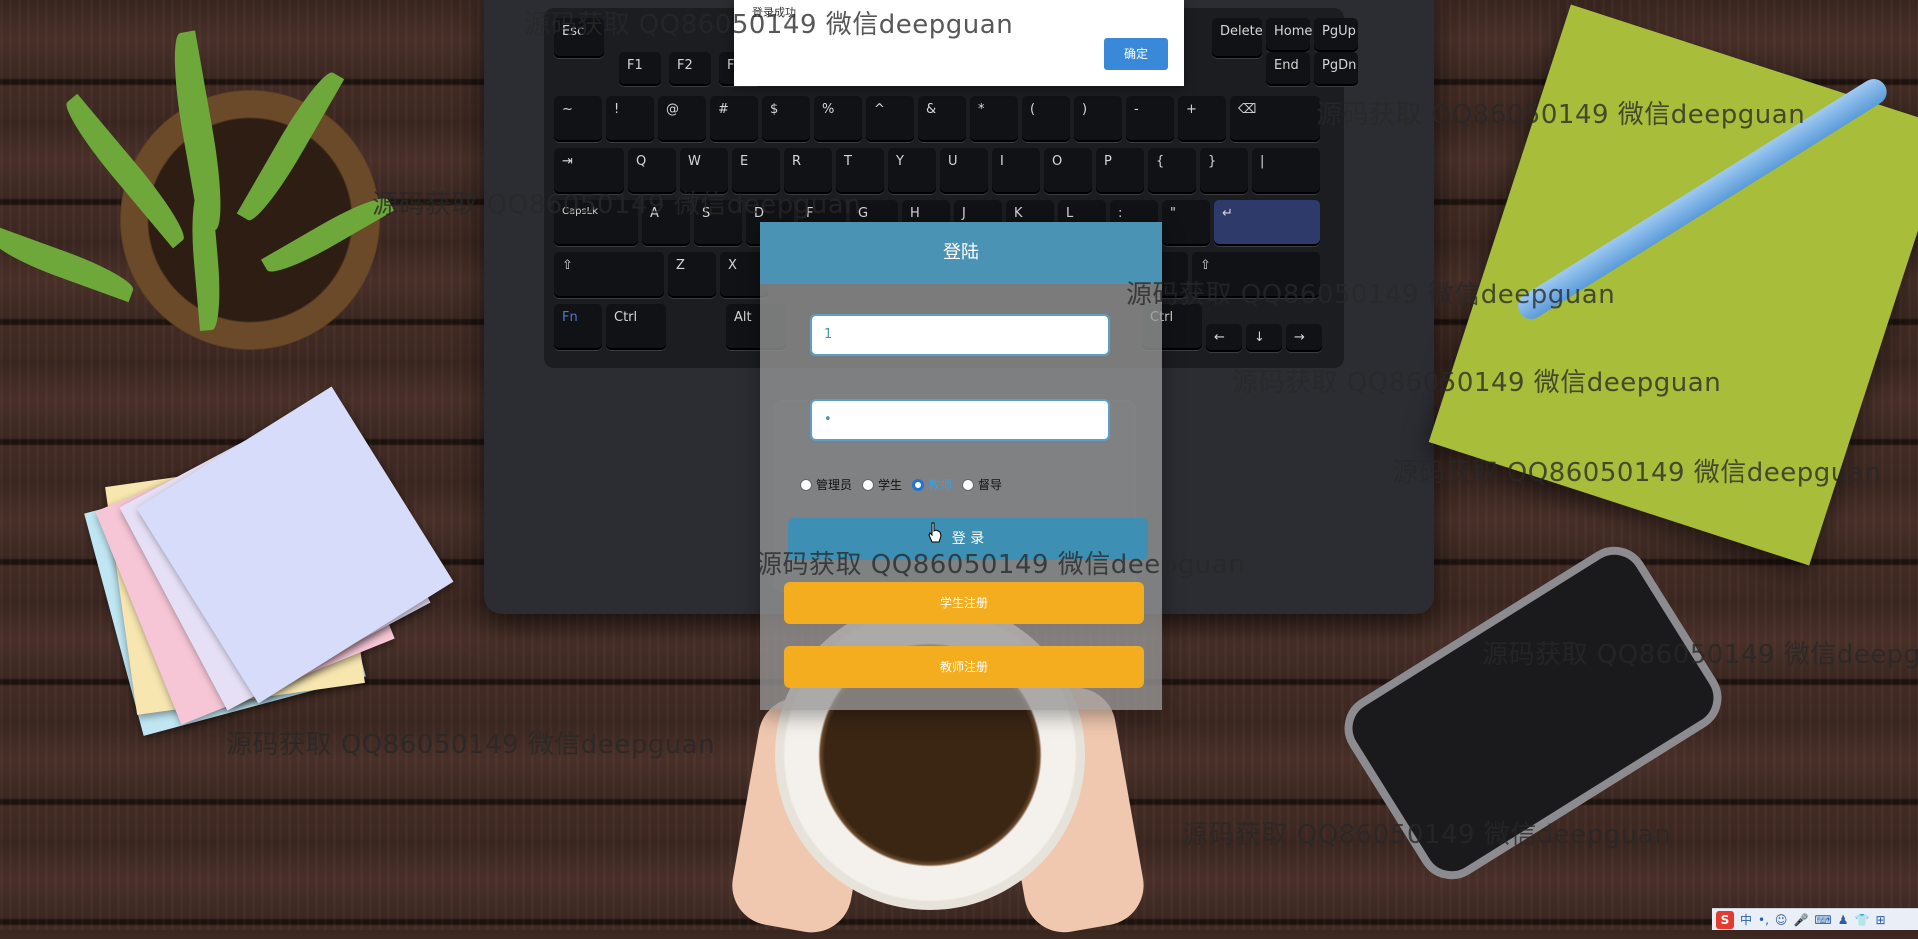 The image size is (1918, 939). I want to click on ime-toolbar: S 中 •, ☺ 🎤 ⌨ ♟ 👕 ⊞, so click(1815, 919).